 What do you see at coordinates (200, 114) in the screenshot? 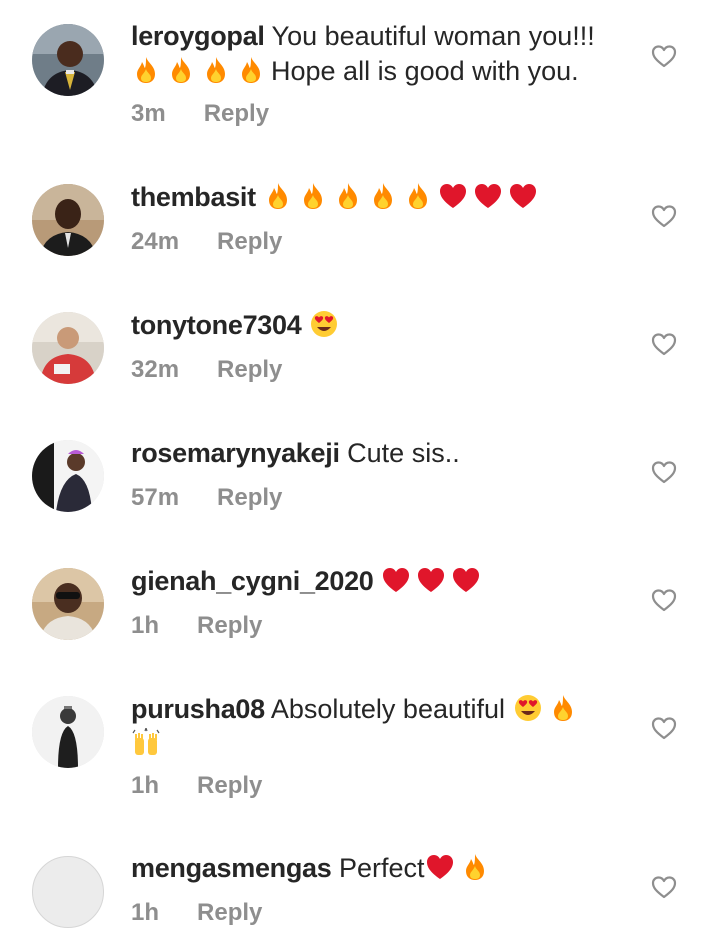
I see `comment-meta: 3m Reply` at bounding box center [200, 114].